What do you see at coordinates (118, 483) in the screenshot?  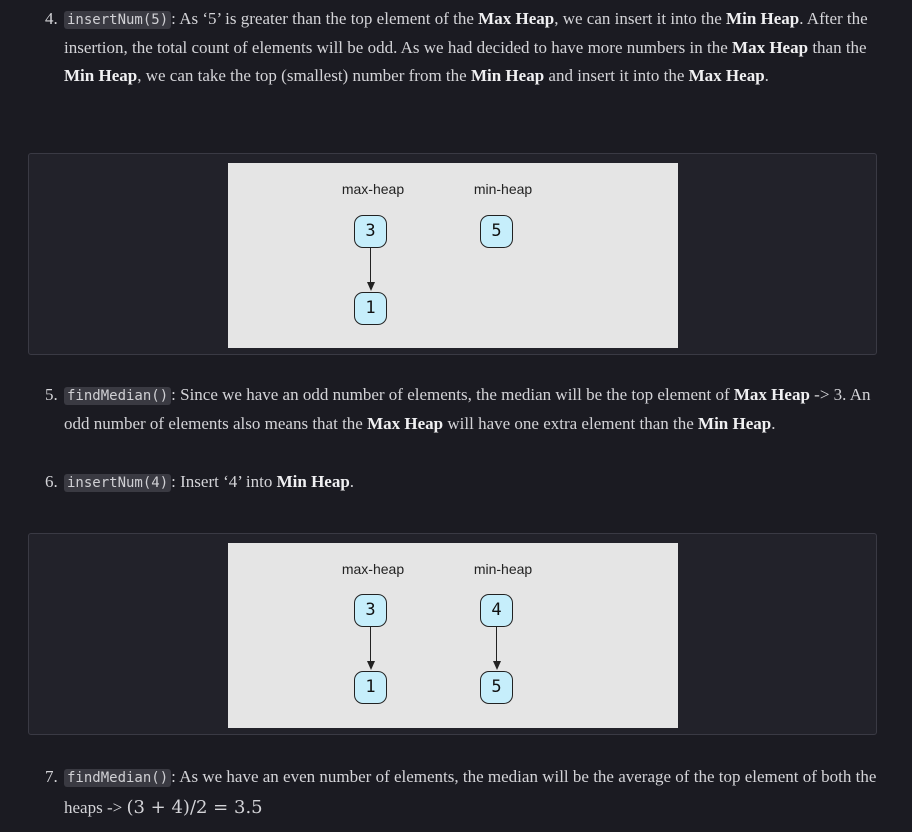 I see `code-insertnum: insertNum(4)` at bounding box center [118, 483].